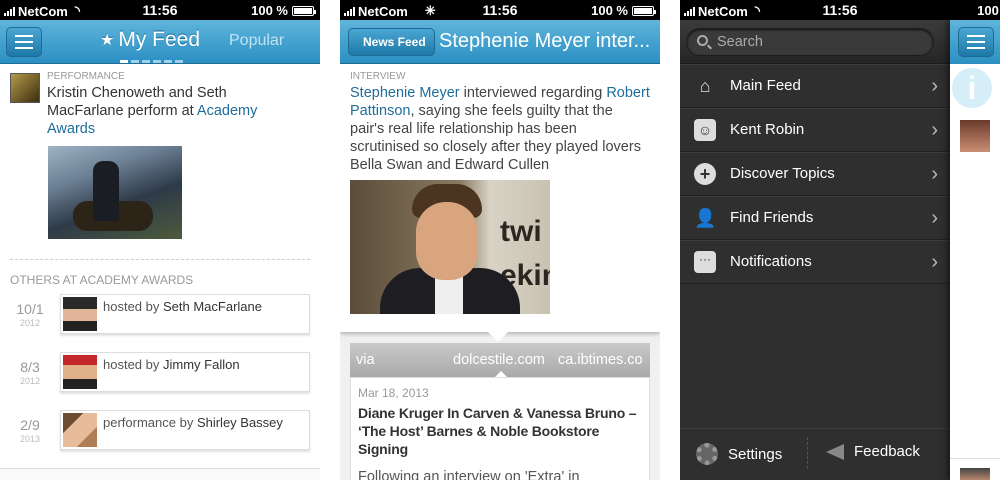  I want to click on feedback-button: Feedback, so click(873, 451).